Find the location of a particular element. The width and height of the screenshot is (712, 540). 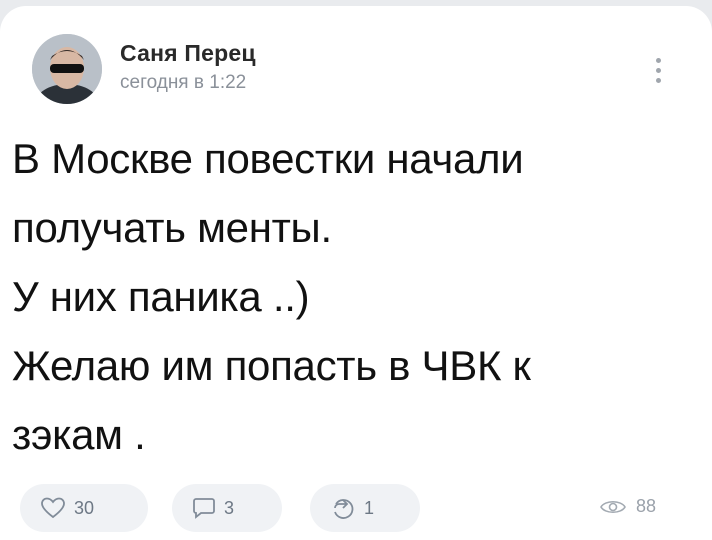

post-text-line: зэкам . is located at coordinates (79, 434).